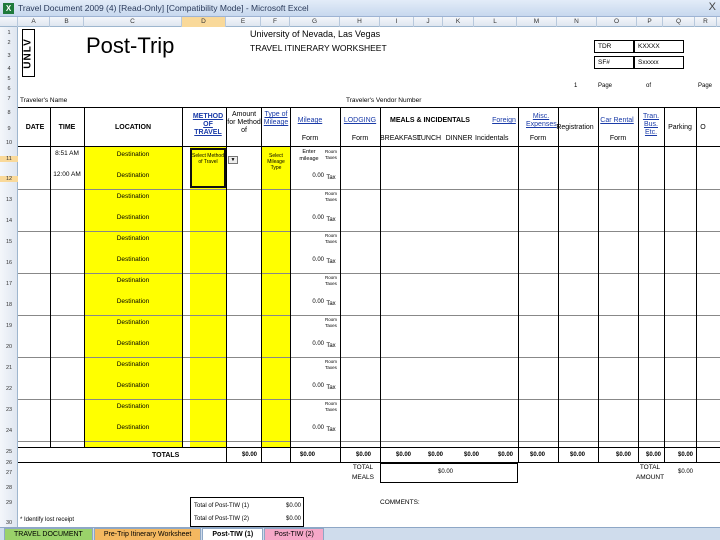  I want to click on row-header: 25, so click(9, 452).